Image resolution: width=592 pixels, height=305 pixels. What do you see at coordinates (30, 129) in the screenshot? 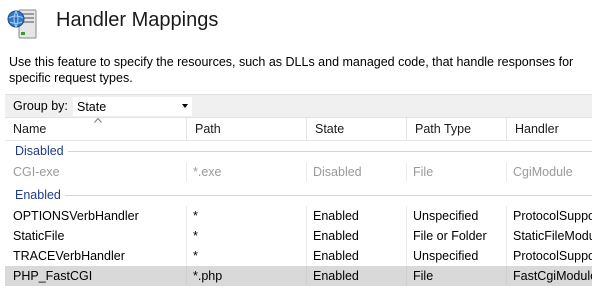
I see `column-header-label: Name` at bounding box center [30, 129].